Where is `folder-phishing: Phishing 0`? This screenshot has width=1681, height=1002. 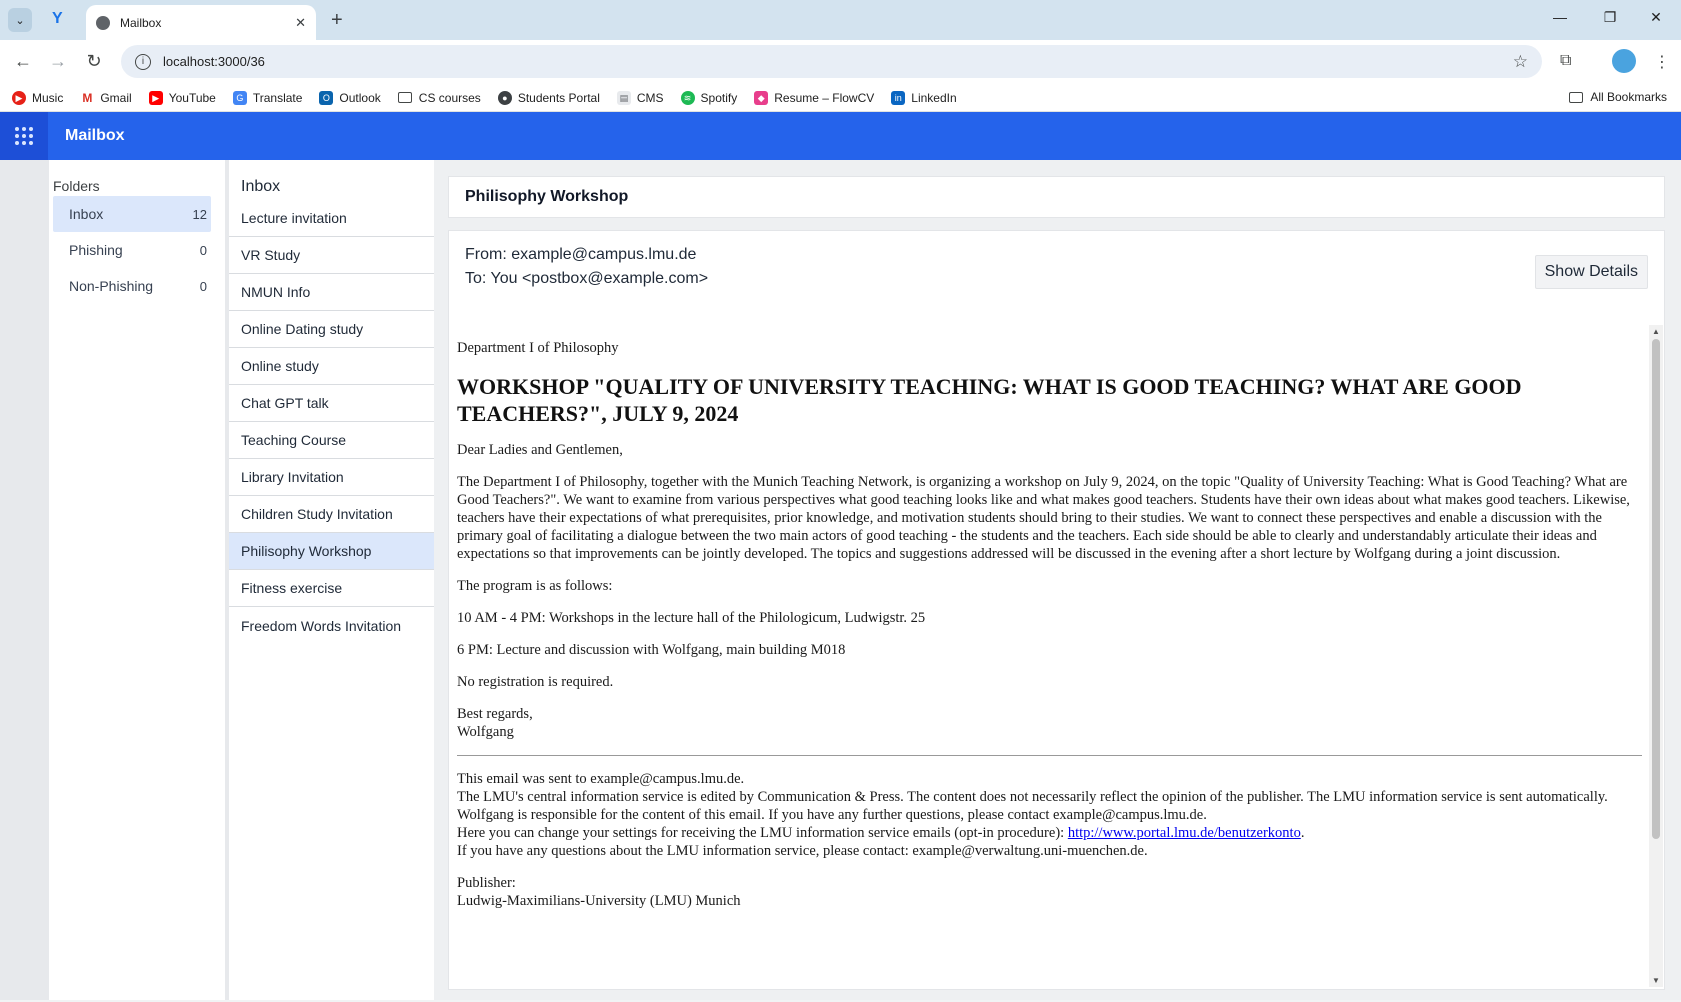
folder-phishing: Phishing 0 is located at coordinates (132, 250).